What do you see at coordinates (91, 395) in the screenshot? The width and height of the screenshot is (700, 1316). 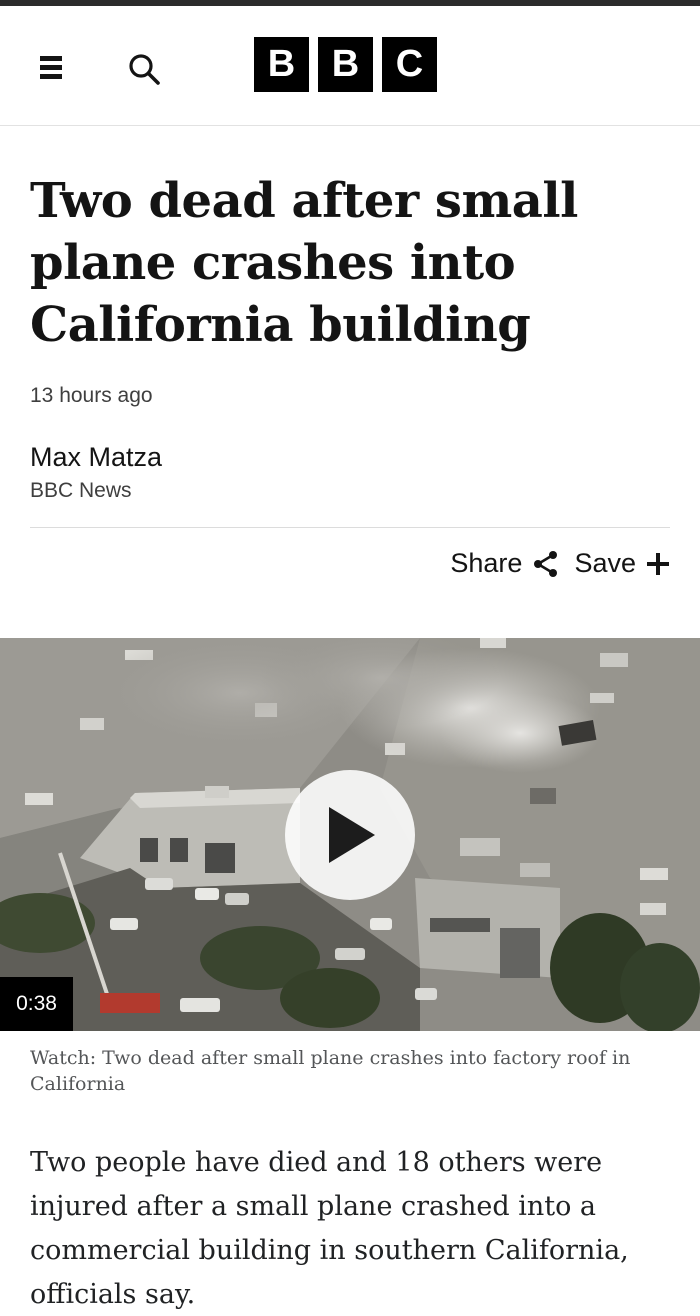 I see `article-timestamp: 13 hours ago` at bounding box center [91, 395].